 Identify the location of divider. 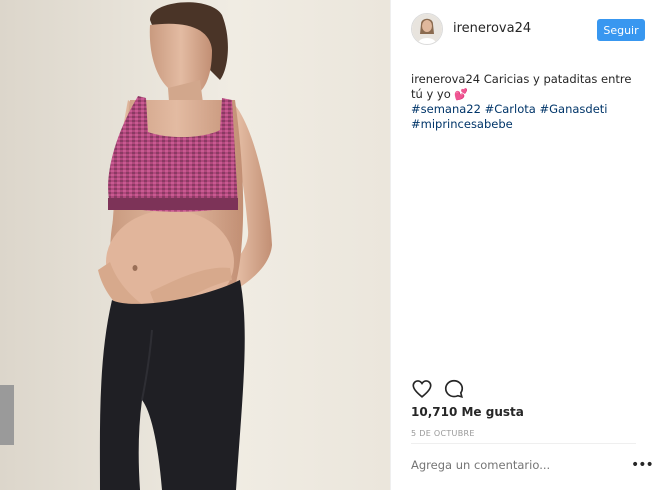
(523, 443).